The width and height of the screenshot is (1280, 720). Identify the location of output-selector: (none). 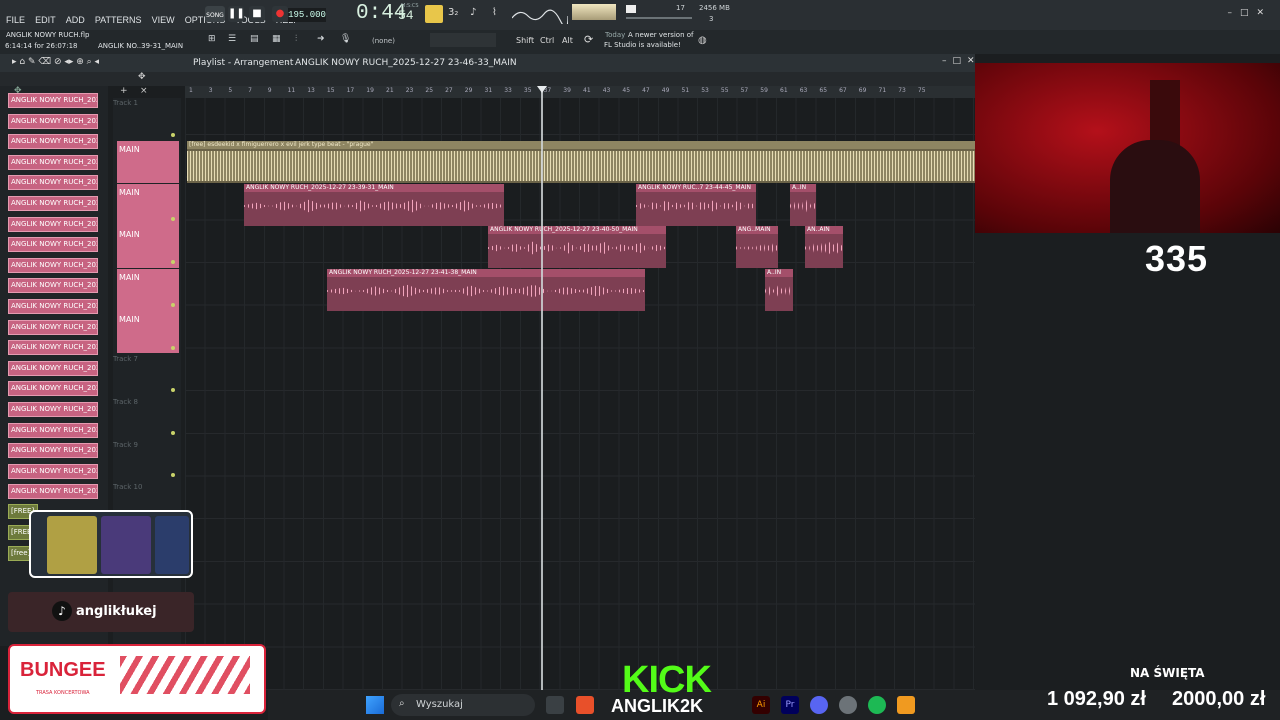
(383, 41).